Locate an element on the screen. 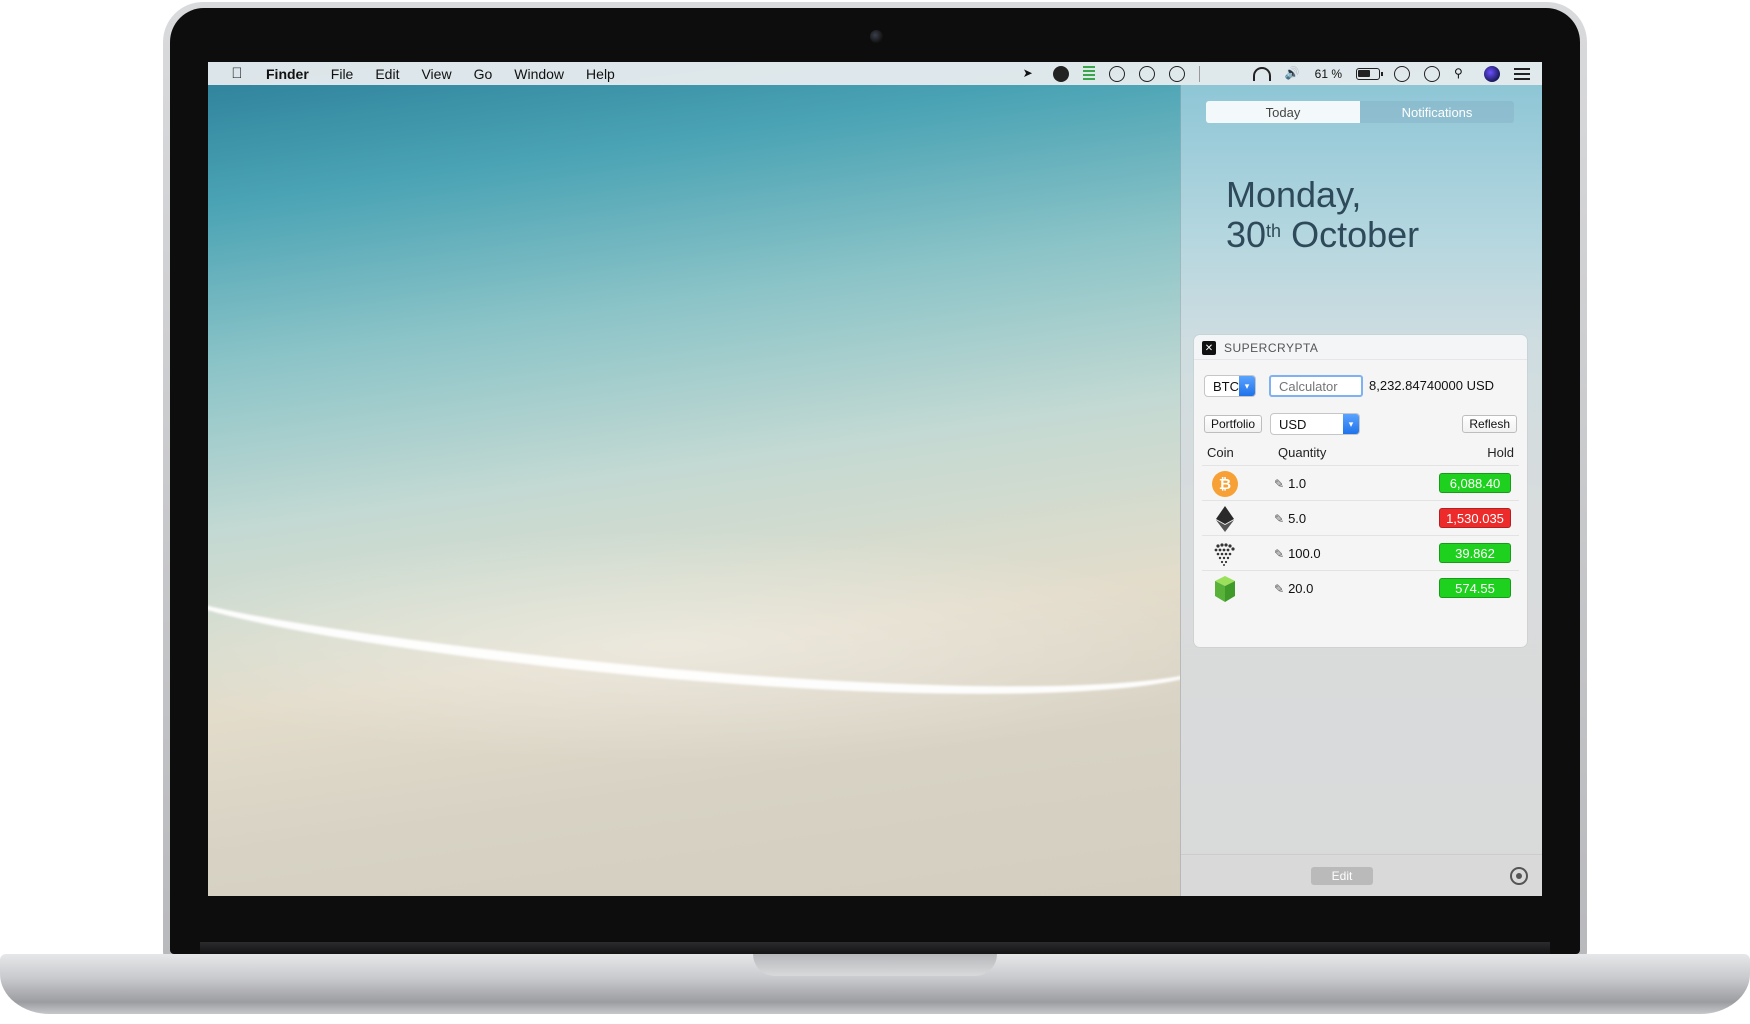 This screenshot has height=1024, width=1750. supercrypta-logo-icon: ✕ is located at coordinates (1209, 348).